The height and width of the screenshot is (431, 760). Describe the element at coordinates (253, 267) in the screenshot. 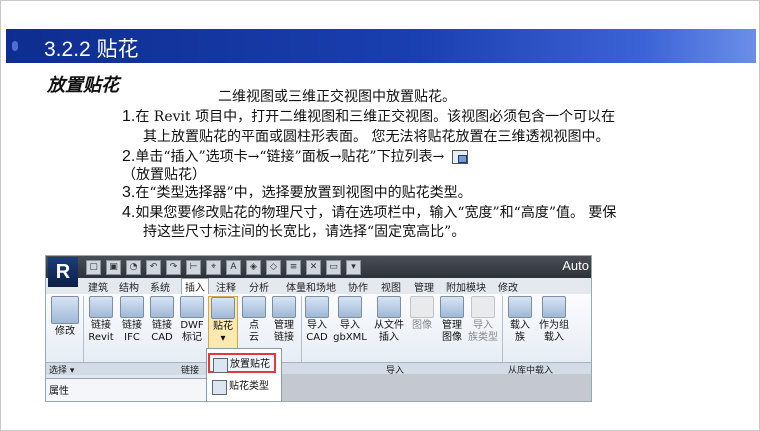

I see `3d-view-icon: ◈` at that location.